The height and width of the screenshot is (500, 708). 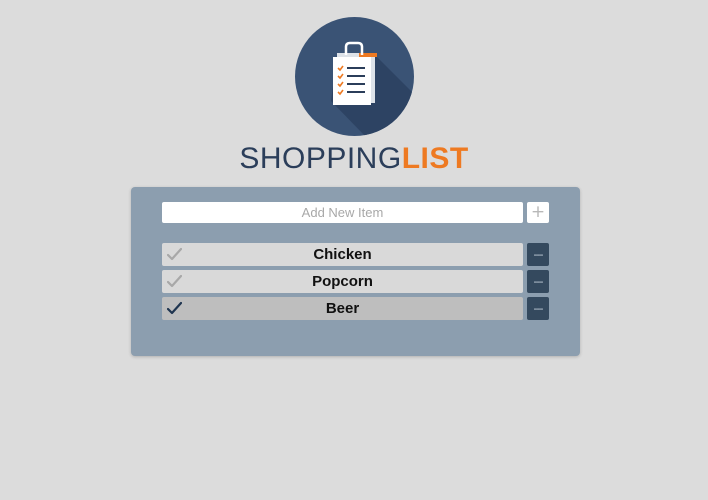 I want to click on app-title-list: LIST, so click(x=435, y=158).